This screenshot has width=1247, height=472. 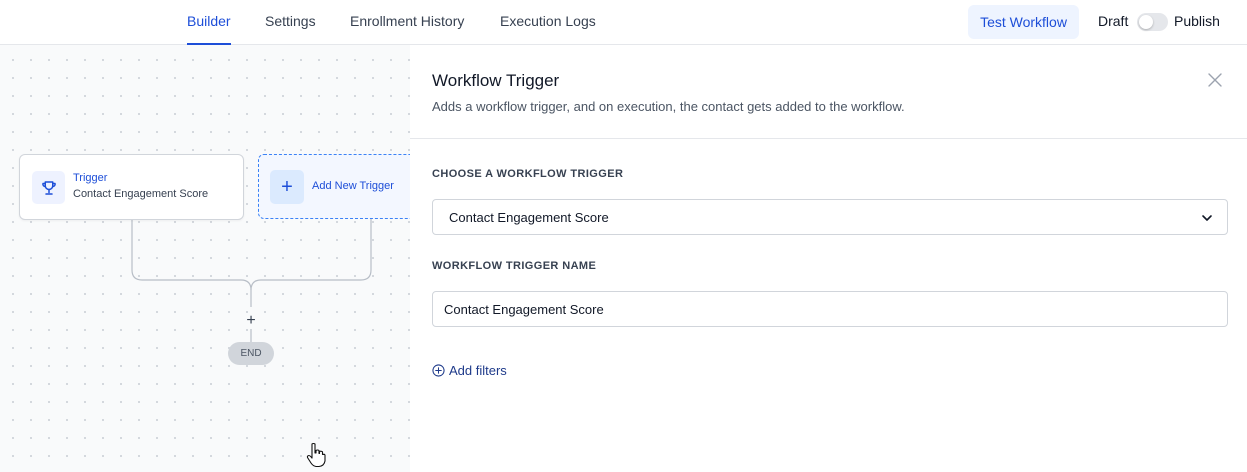 I want to click on trigger-name-label: WORKFLOW TRIGGER NAME, so click(x=514, y=266).